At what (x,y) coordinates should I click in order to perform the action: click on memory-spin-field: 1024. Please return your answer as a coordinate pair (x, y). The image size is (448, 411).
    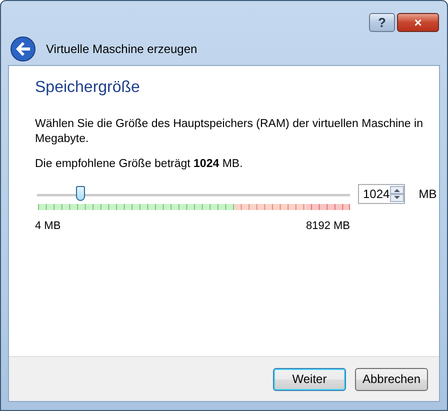
    Looking at the image, I should click on (381, 194).